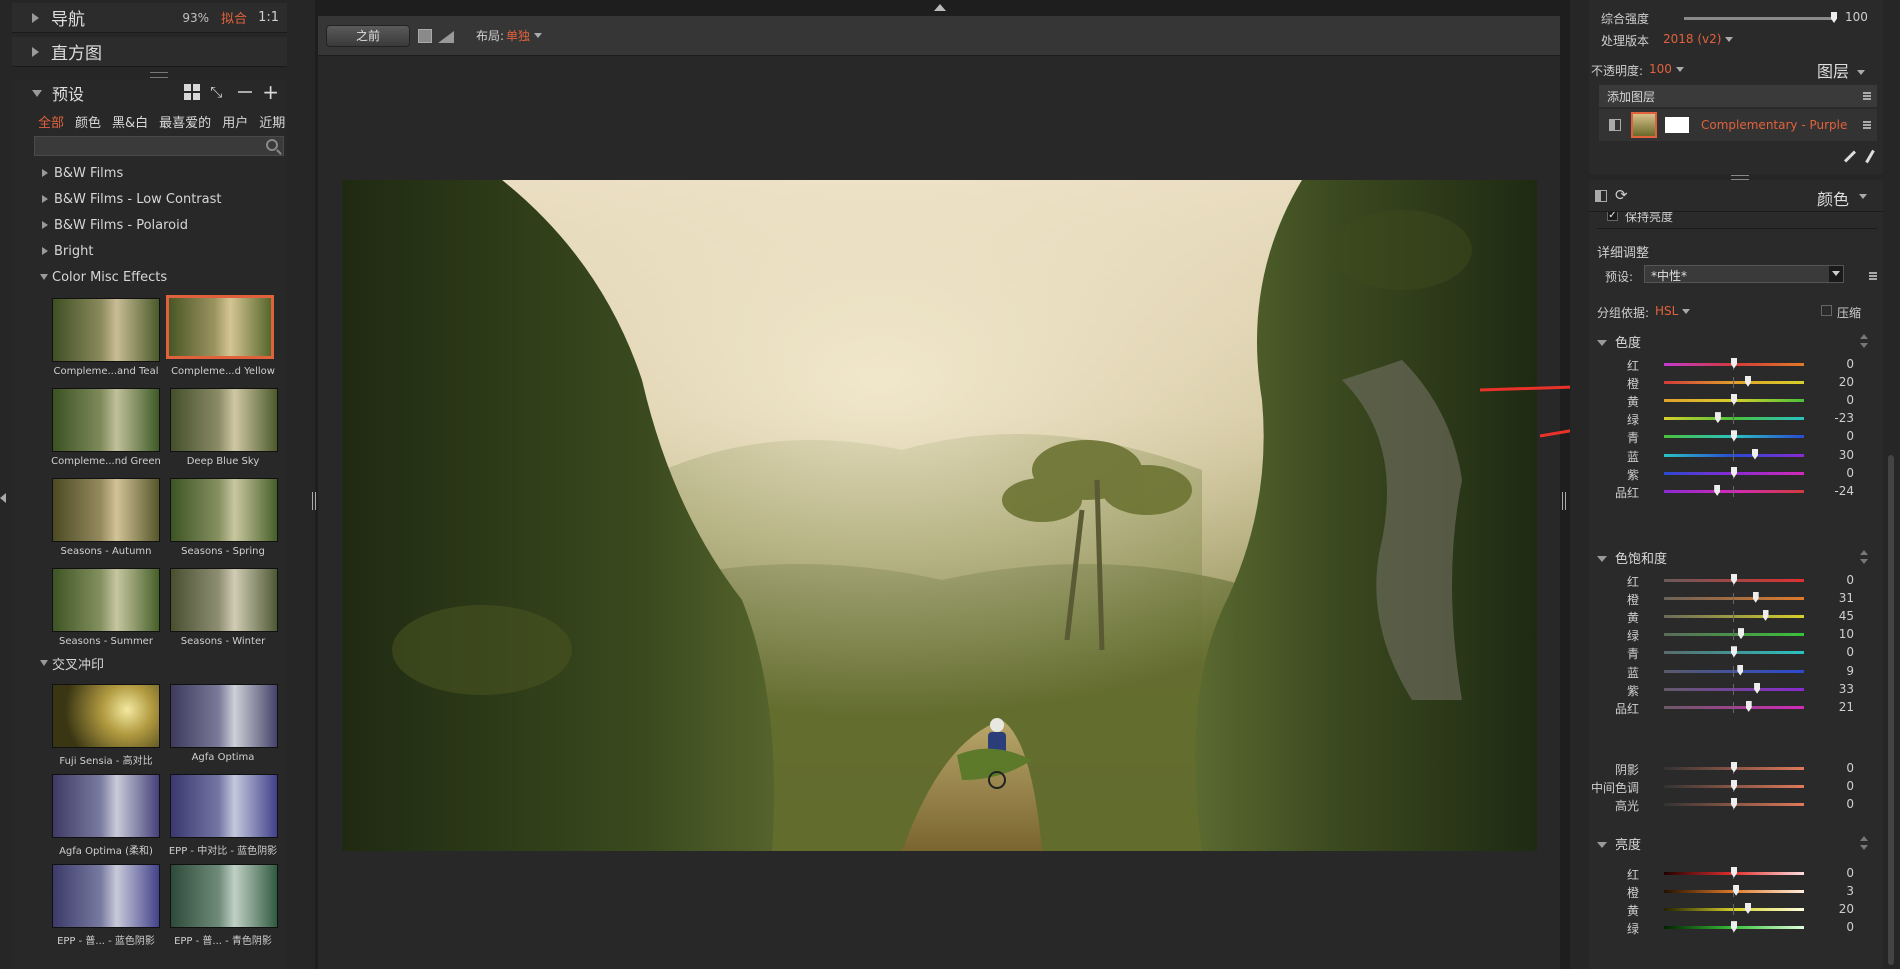 This screenshot has height=969, width=1900. What do you see at coordinates (159, 199) in the screenshot?
I see `preset-folder-bw-low-contrast: B&W Films - Low Contrast` at bounding box center [159, 199].